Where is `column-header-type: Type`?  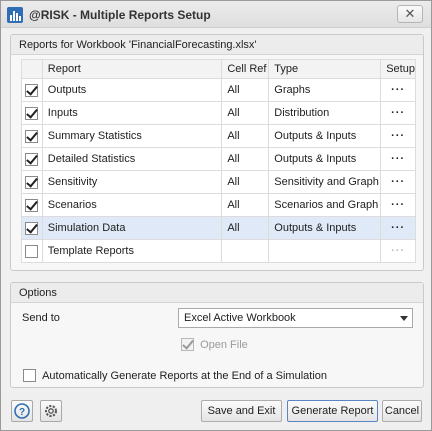 column-header-type: Type is located at coordinates (325, 69).